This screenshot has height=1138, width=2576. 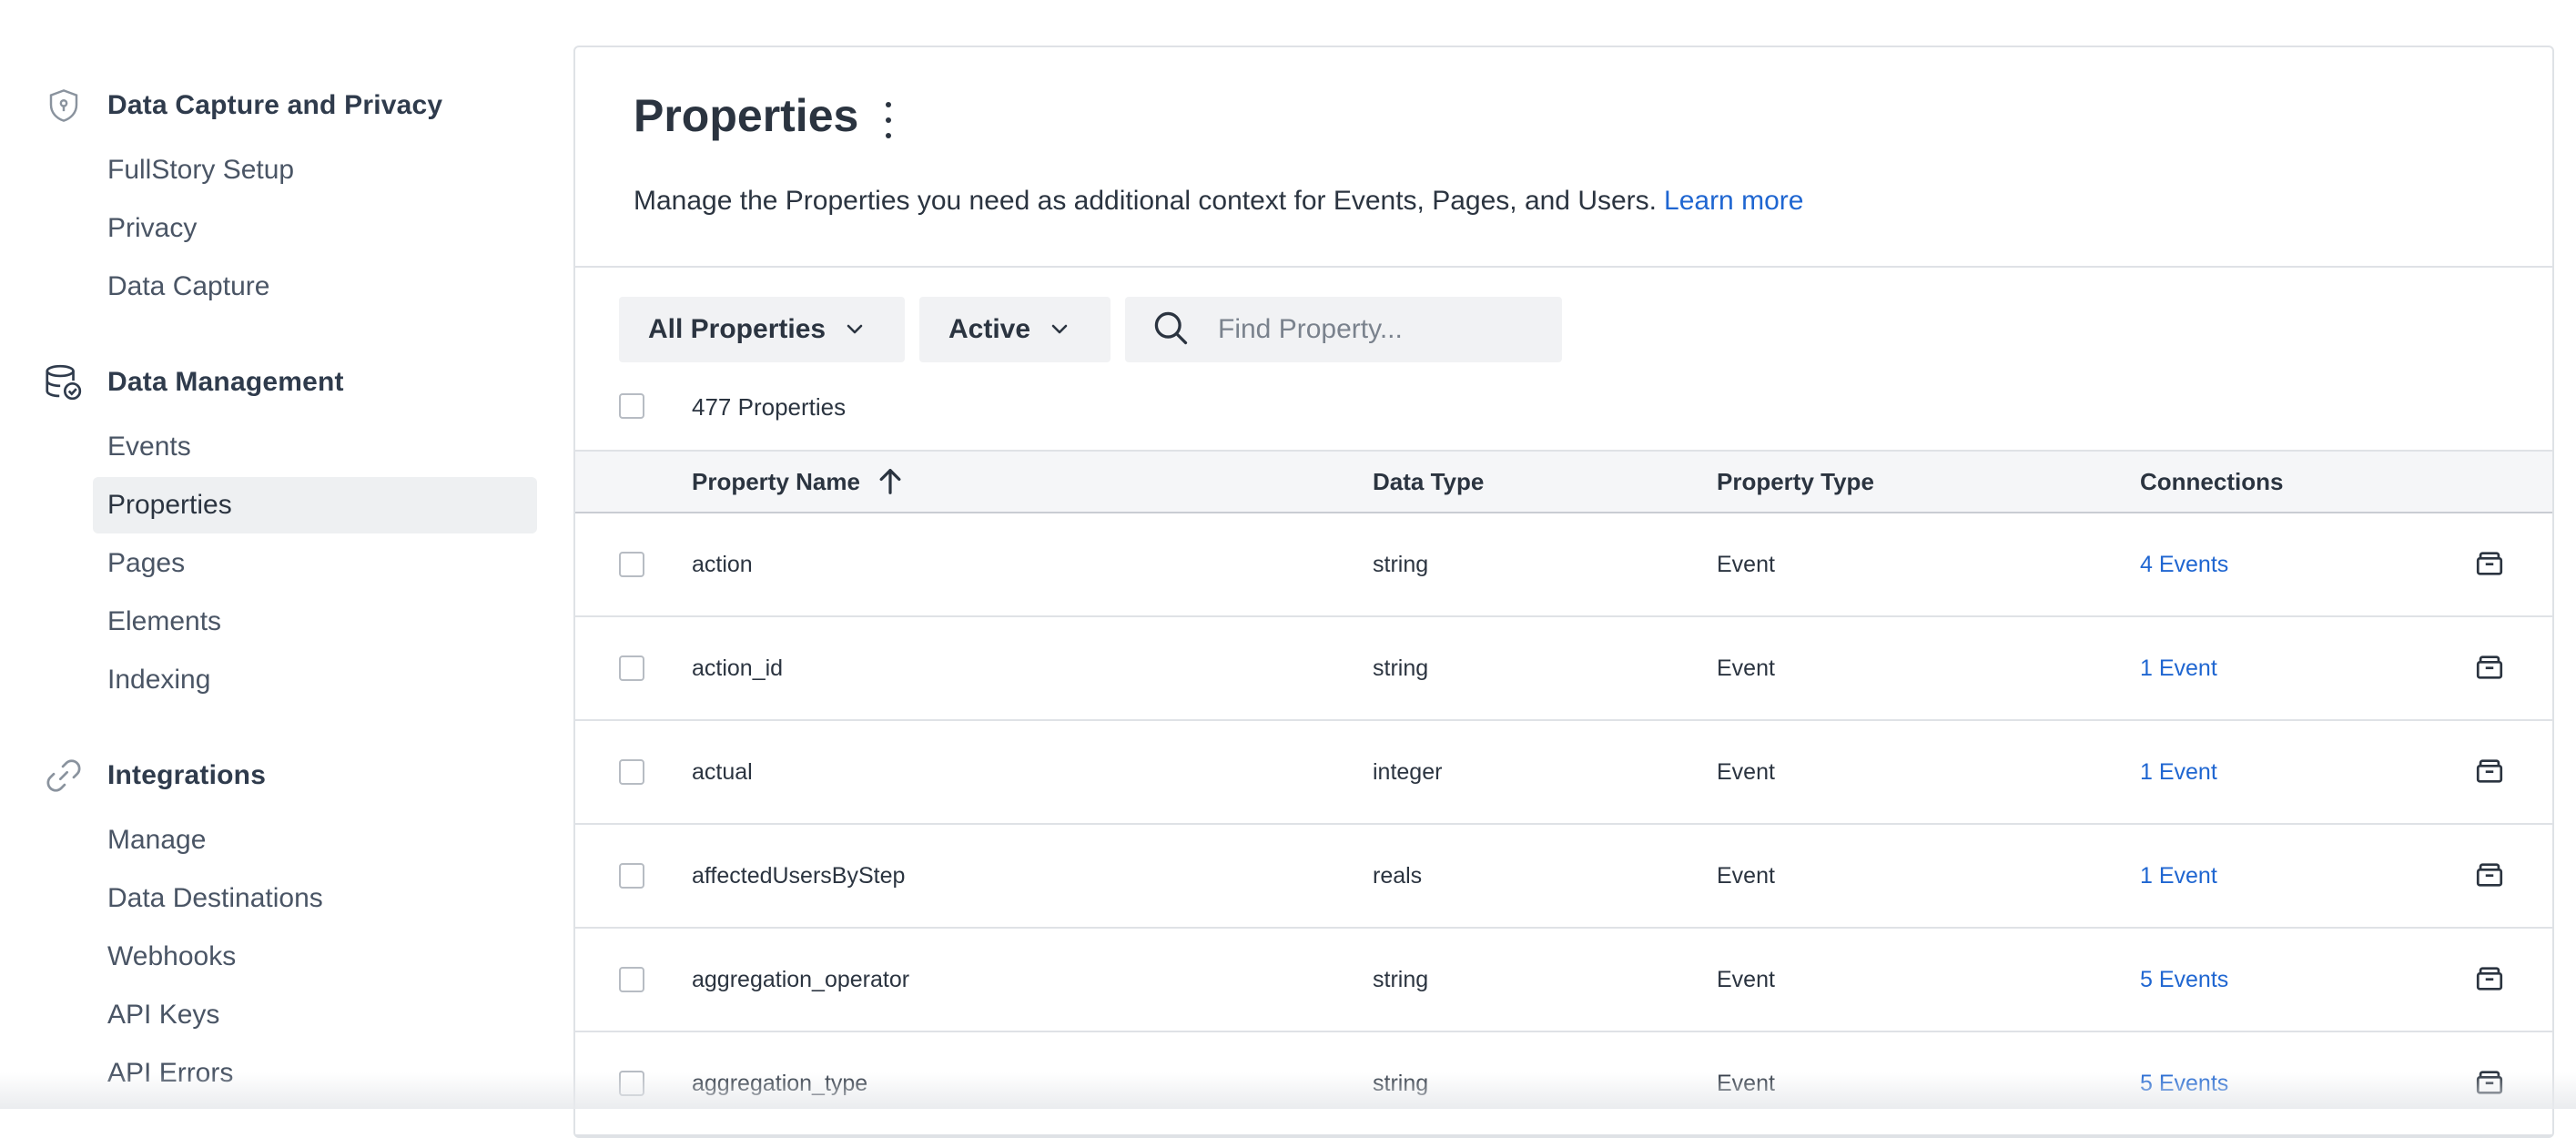 I want to click on column-header-connections: Connections, so click(x=2211, y=482).